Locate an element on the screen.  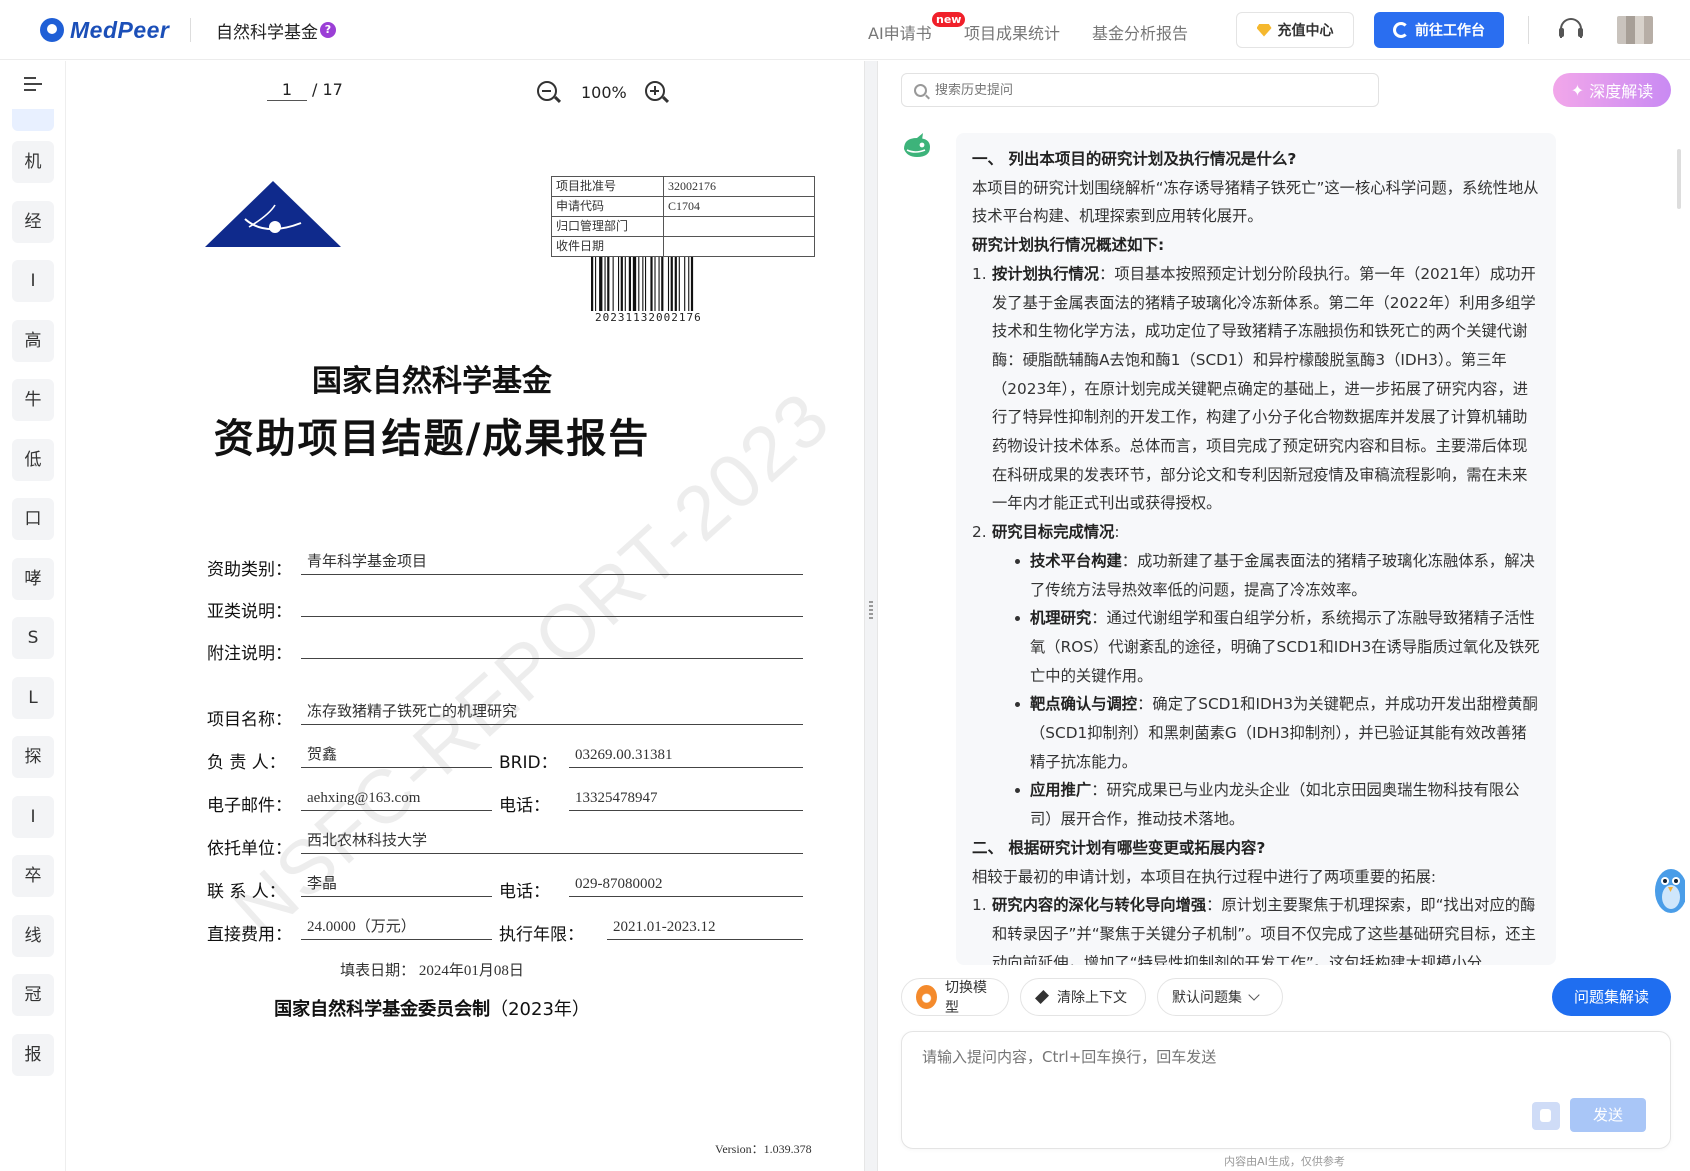
meta-label: 申请代码 is located at coordinates (607, 206).